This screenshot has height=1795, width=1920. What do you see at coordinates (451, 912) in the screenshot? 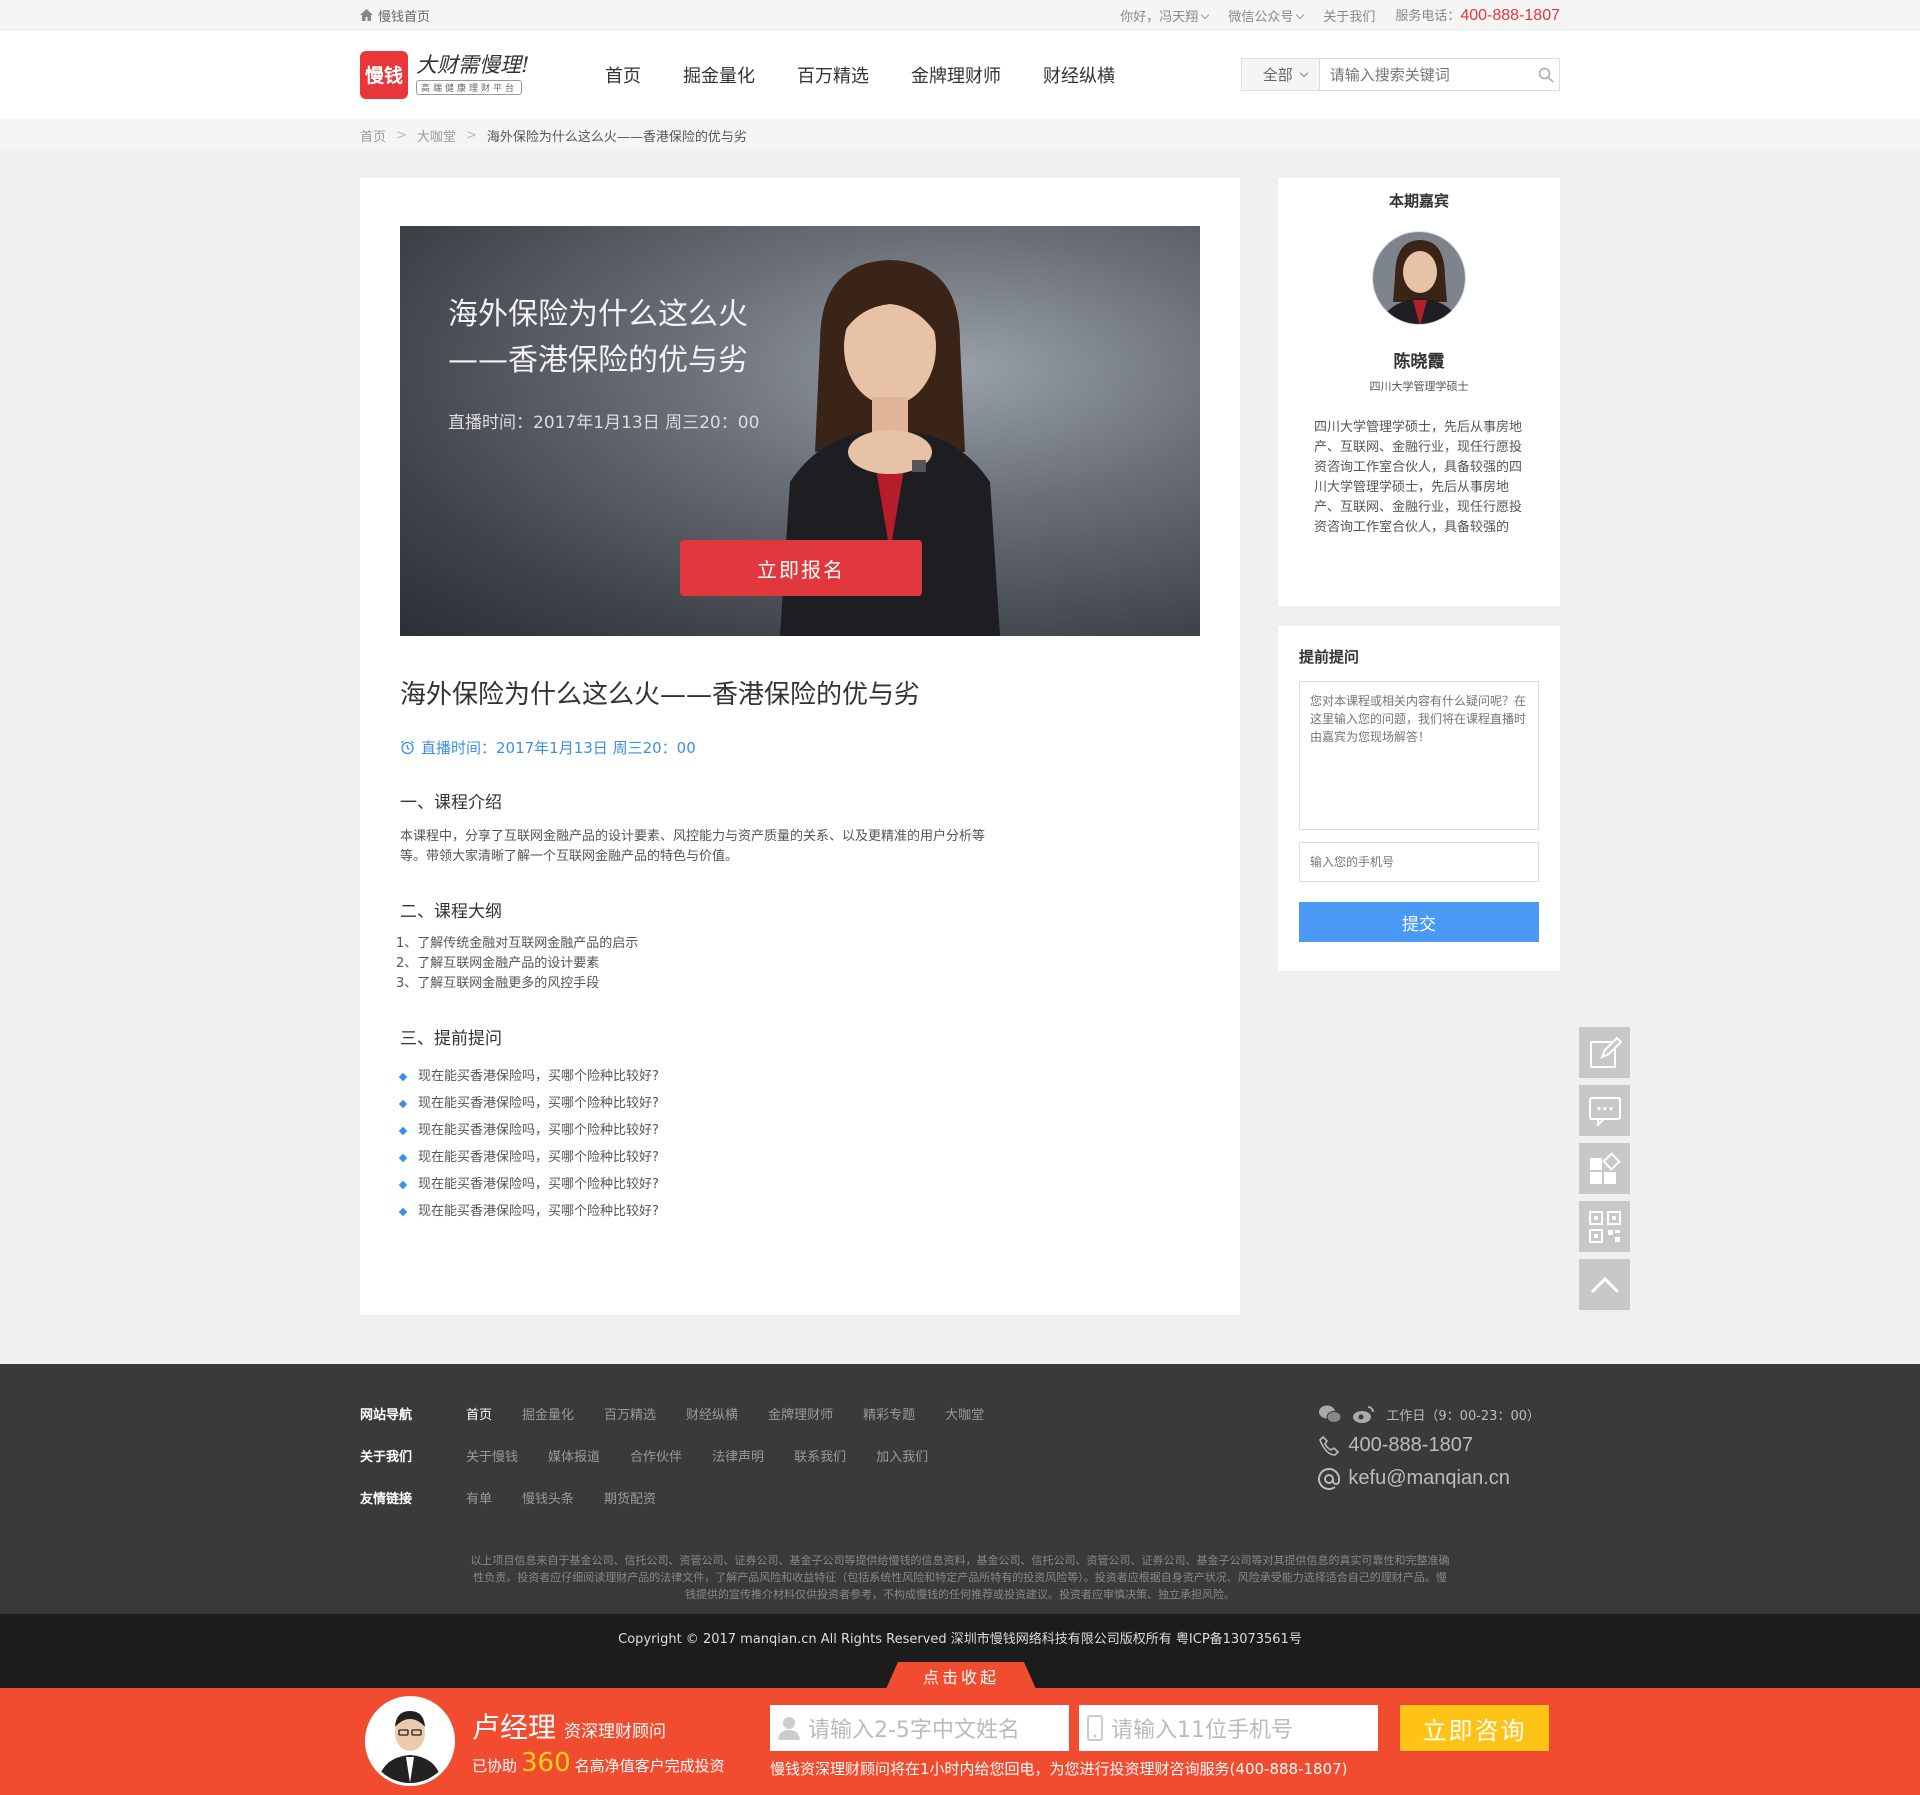
I see `section-outline-title: 二、课程大纲` at bounding box center [451, 912].